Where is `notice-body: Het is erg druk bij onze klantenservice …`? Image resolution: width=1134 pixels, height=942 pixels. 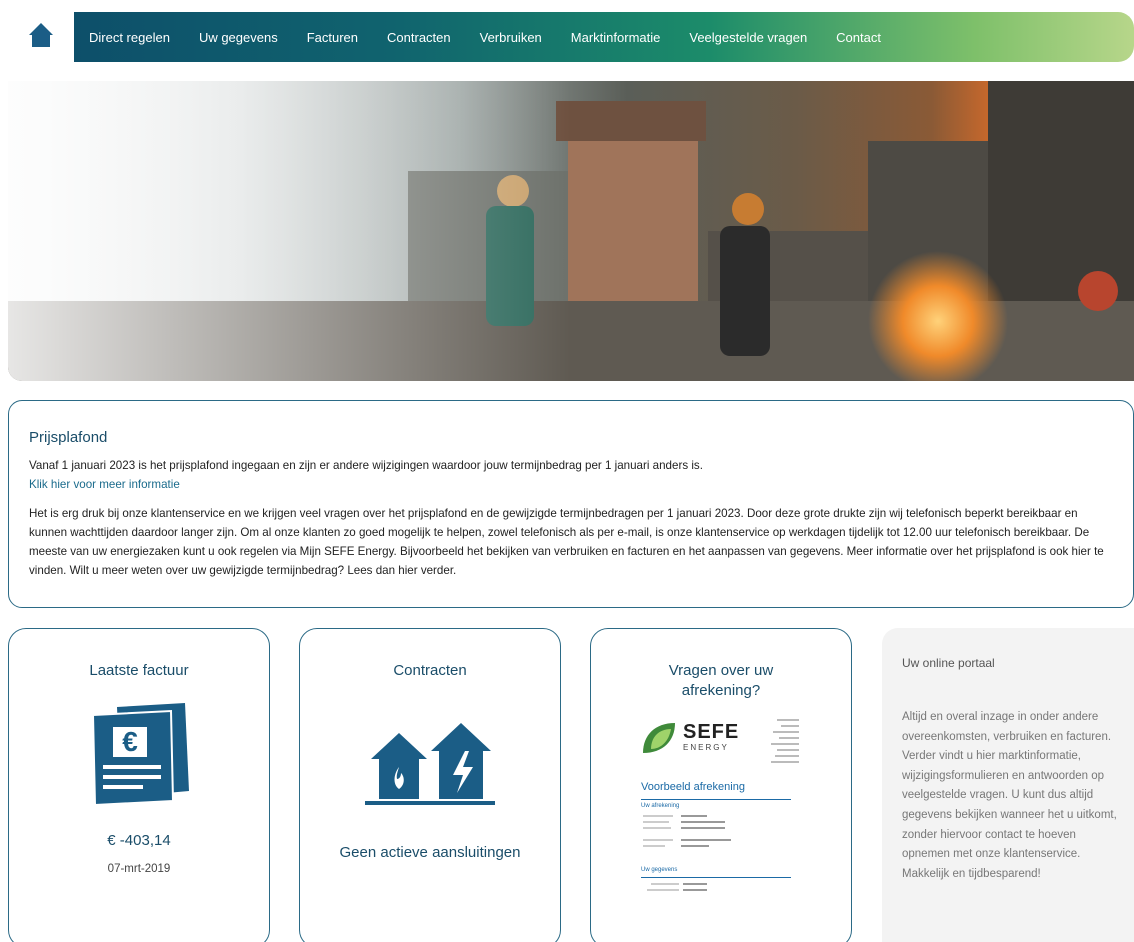 notice-body: Het is erg druk bij onze klantenservice … is located at coordinates (566, 542).